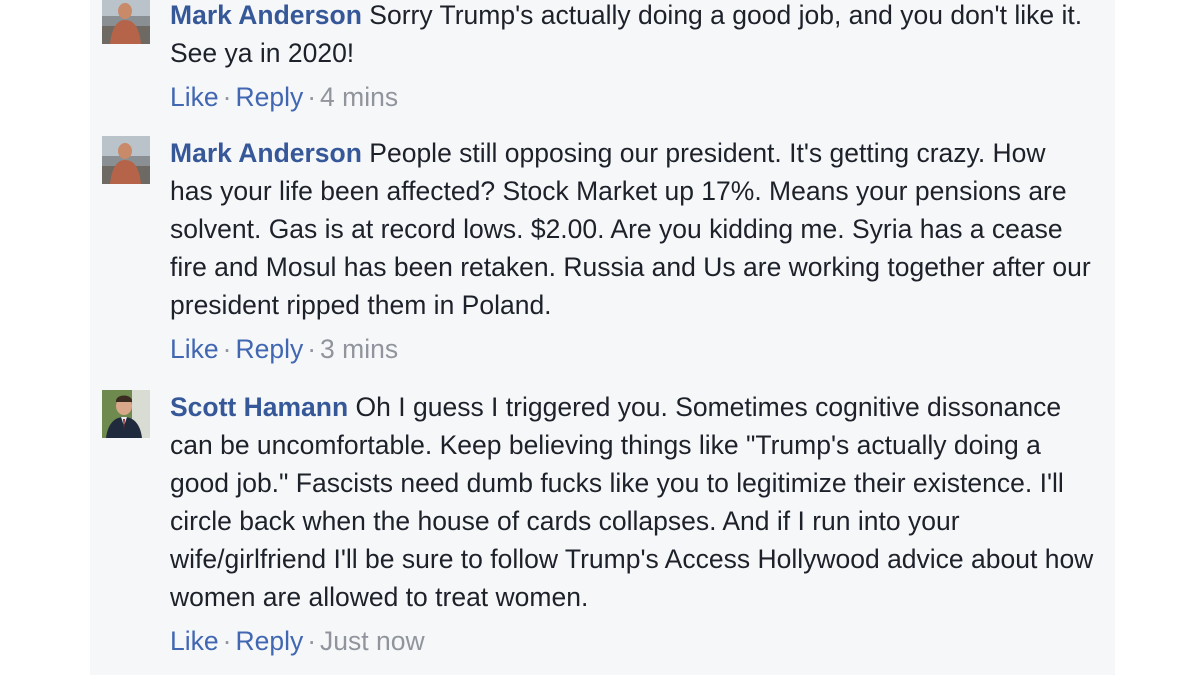  Describe the element at coordinates (359, 97) in the screenshot. I see `comment-timestamp: 4 mins` at that location.